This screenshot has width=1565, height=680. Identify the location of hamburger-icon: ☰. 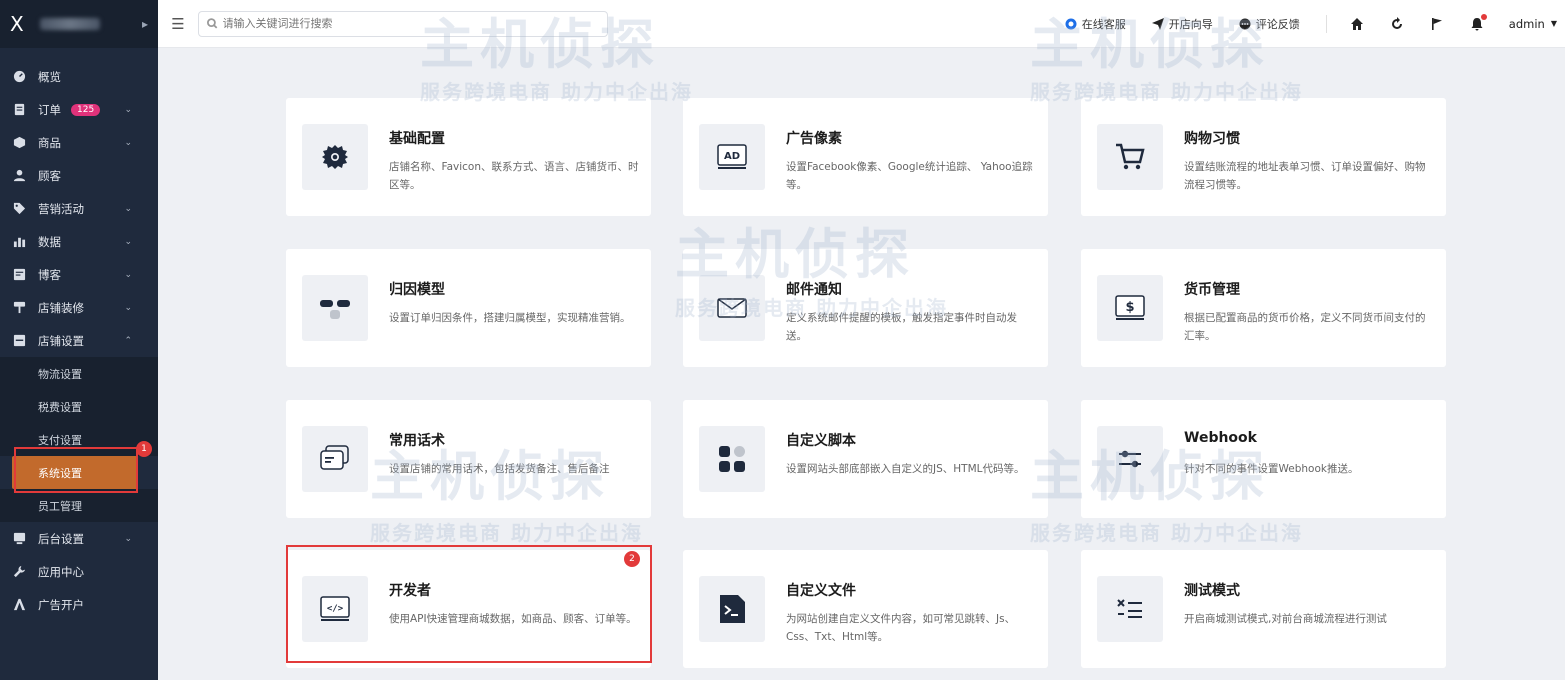
(178, 24).